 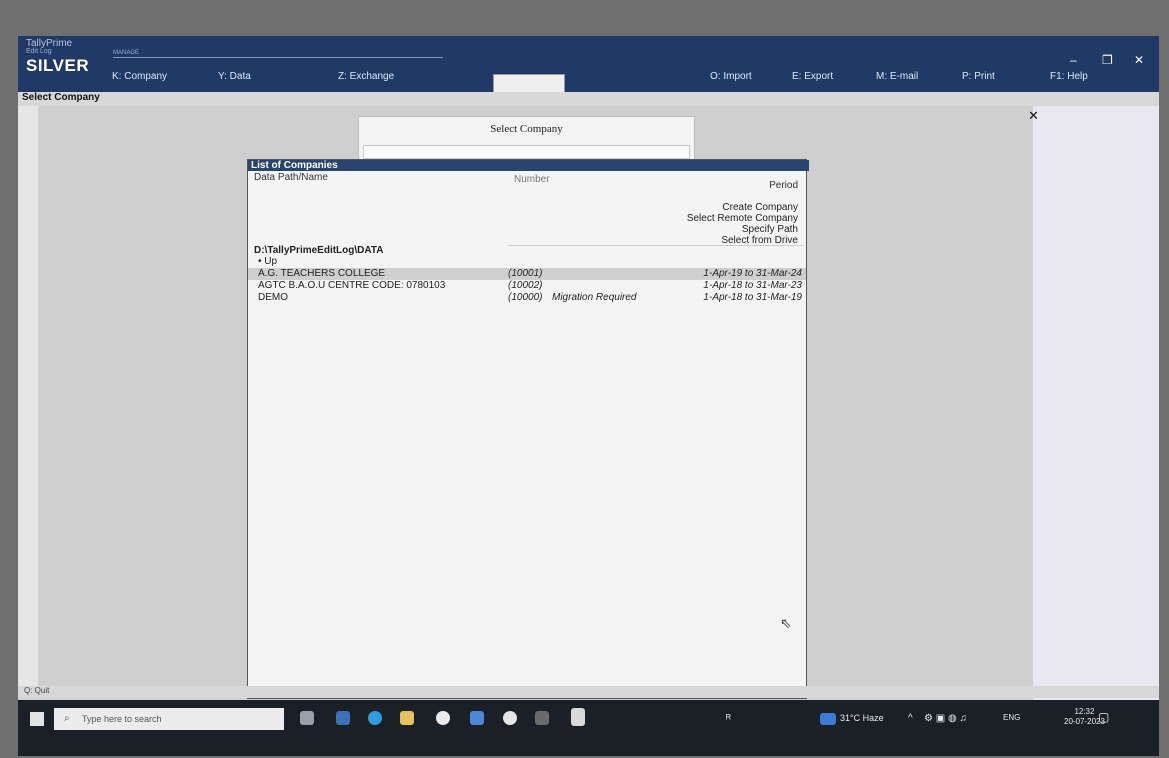 What do you see at coordinates (1011, 717) in the screenshot?
I see `language-indicator: ENG` at bounding box center [1011, 717].